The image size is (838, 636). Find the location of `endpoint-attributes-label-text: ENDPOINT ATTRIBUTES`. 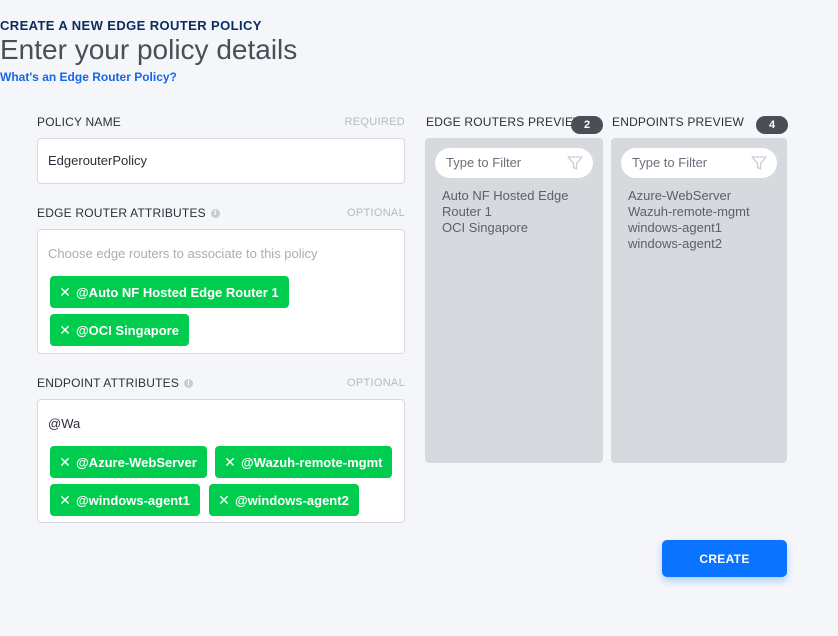

endpoint-attributes-label-text: ENDPOINT ATTRIBUTES is located at coordinates (108, 383).